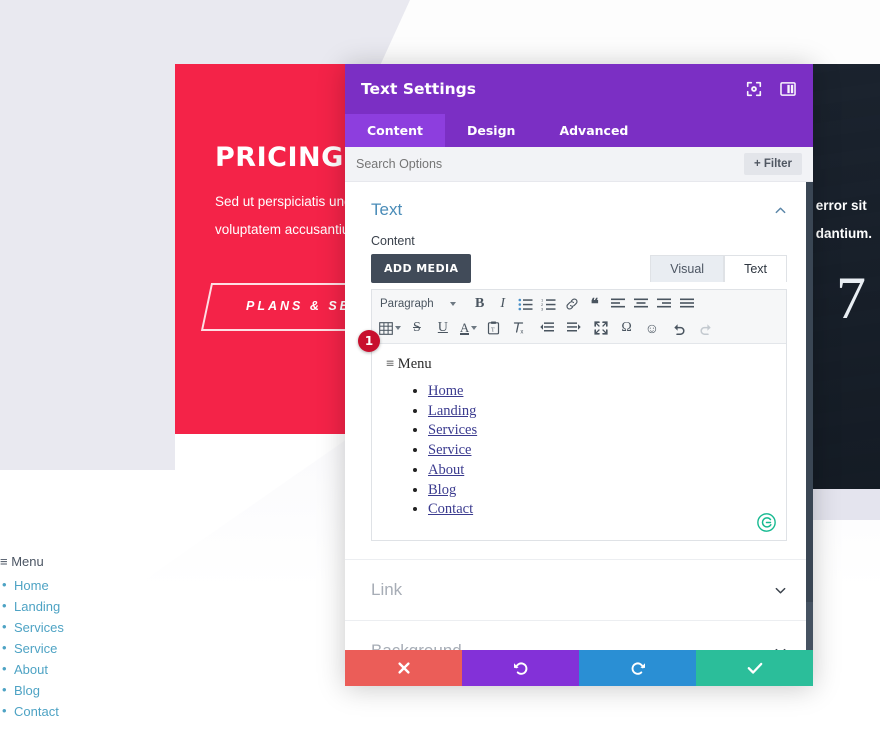  What do you see at coordinates (419, 304) in the screenshot?
I see `paragraph-format-select: Paragraph` at bounding box center [419, 304].